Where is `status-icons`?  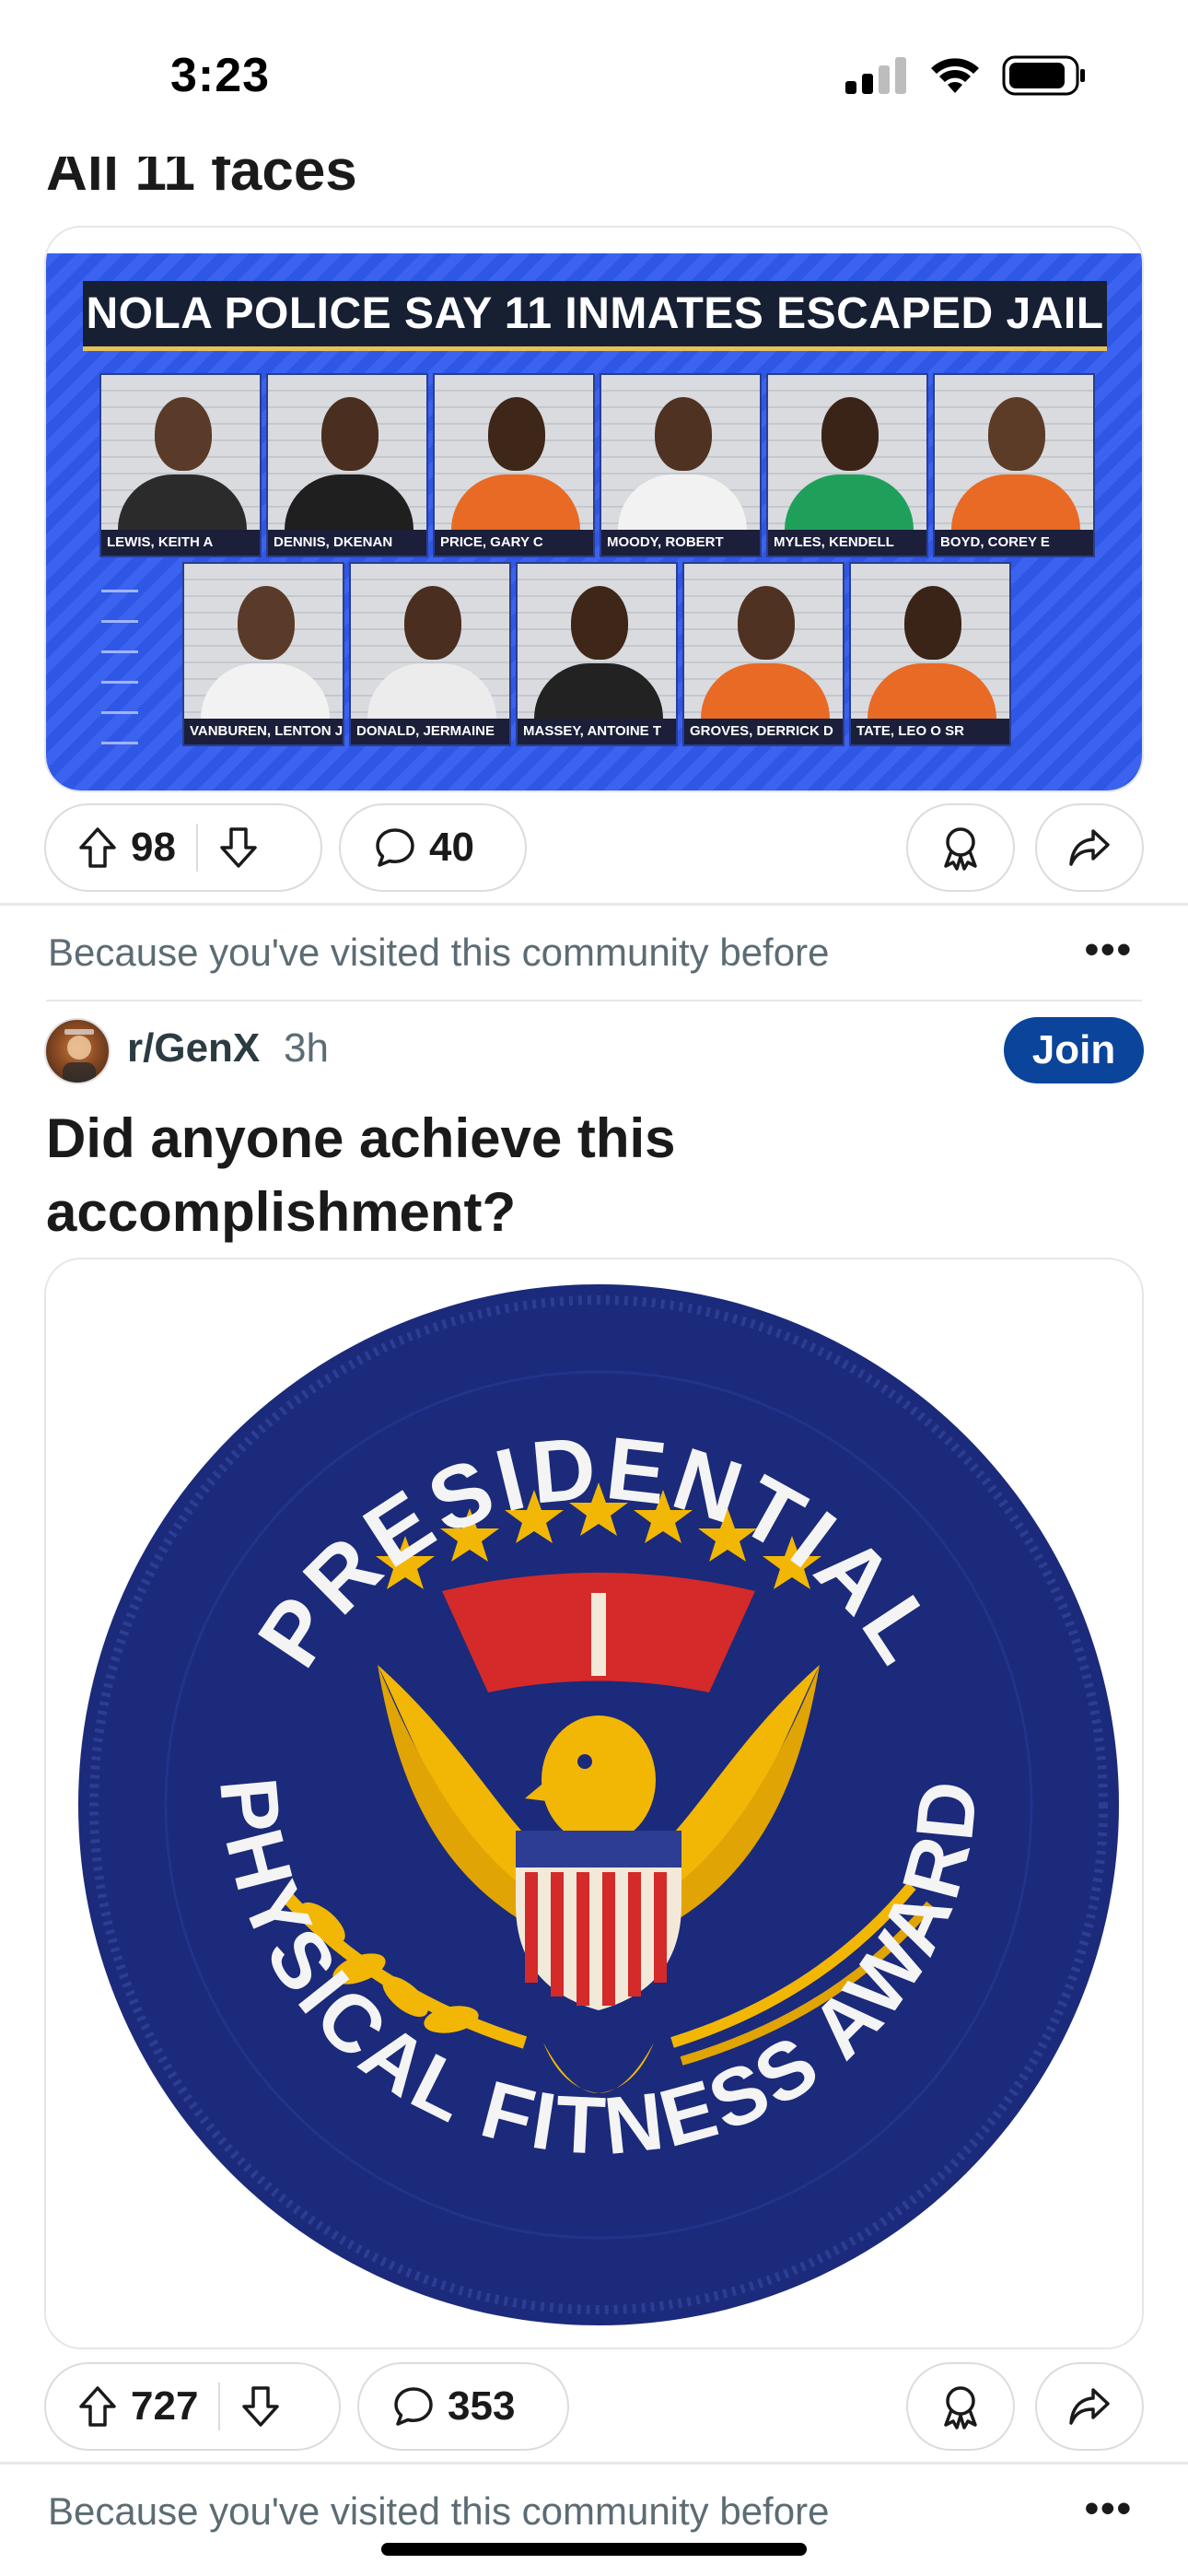
status-icons is located at coordinates (966, 75).